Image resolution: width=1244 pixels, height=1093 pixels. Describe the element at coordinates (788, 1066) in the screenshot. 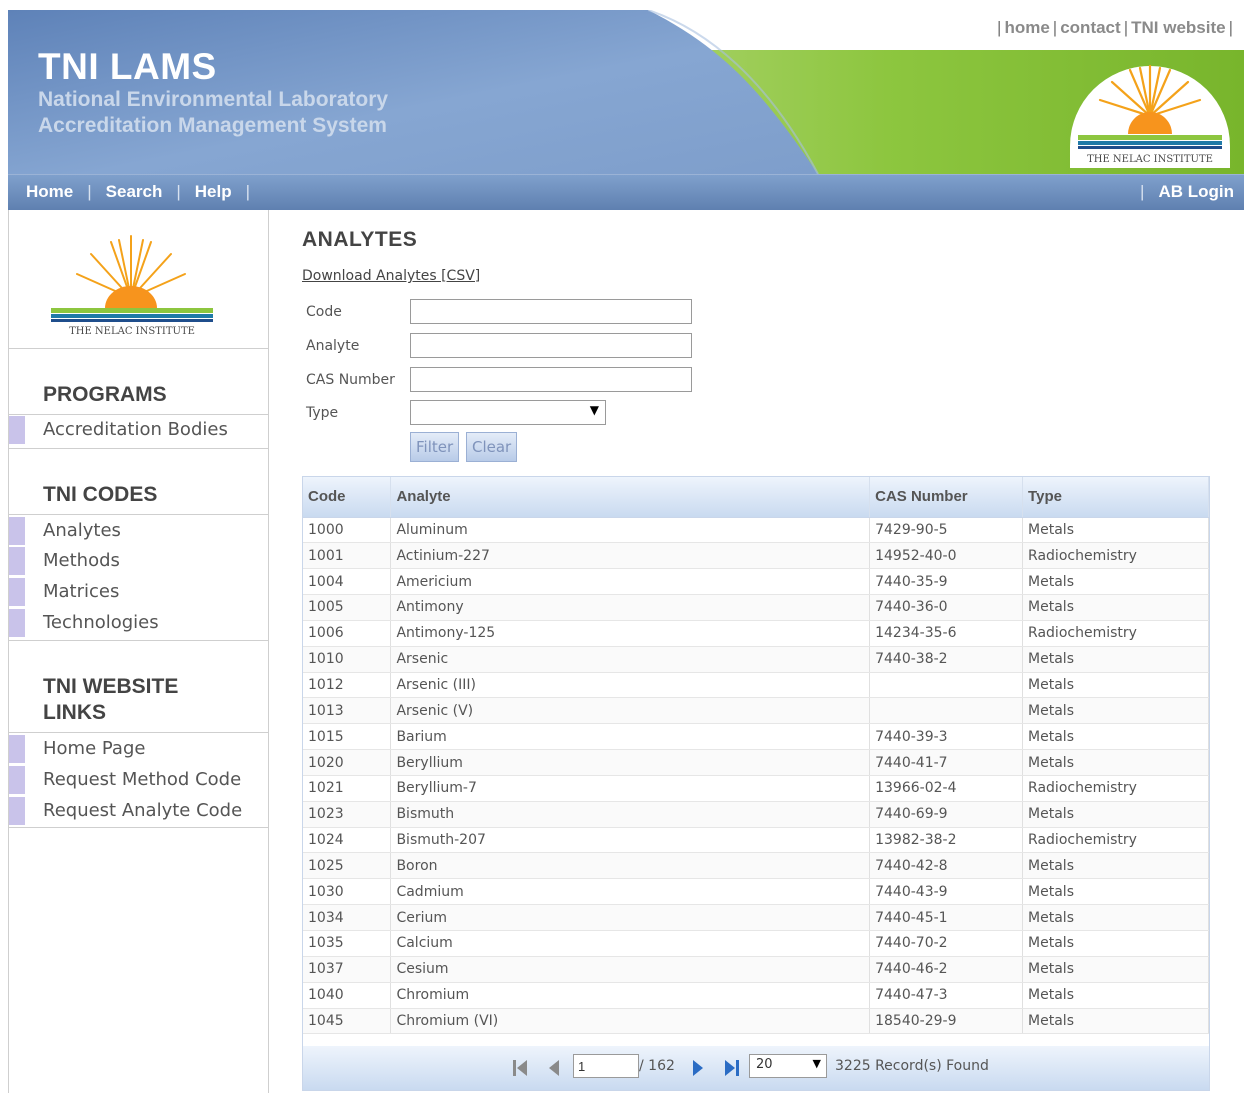

I see `page-size-select: 20 ▼` at that location.